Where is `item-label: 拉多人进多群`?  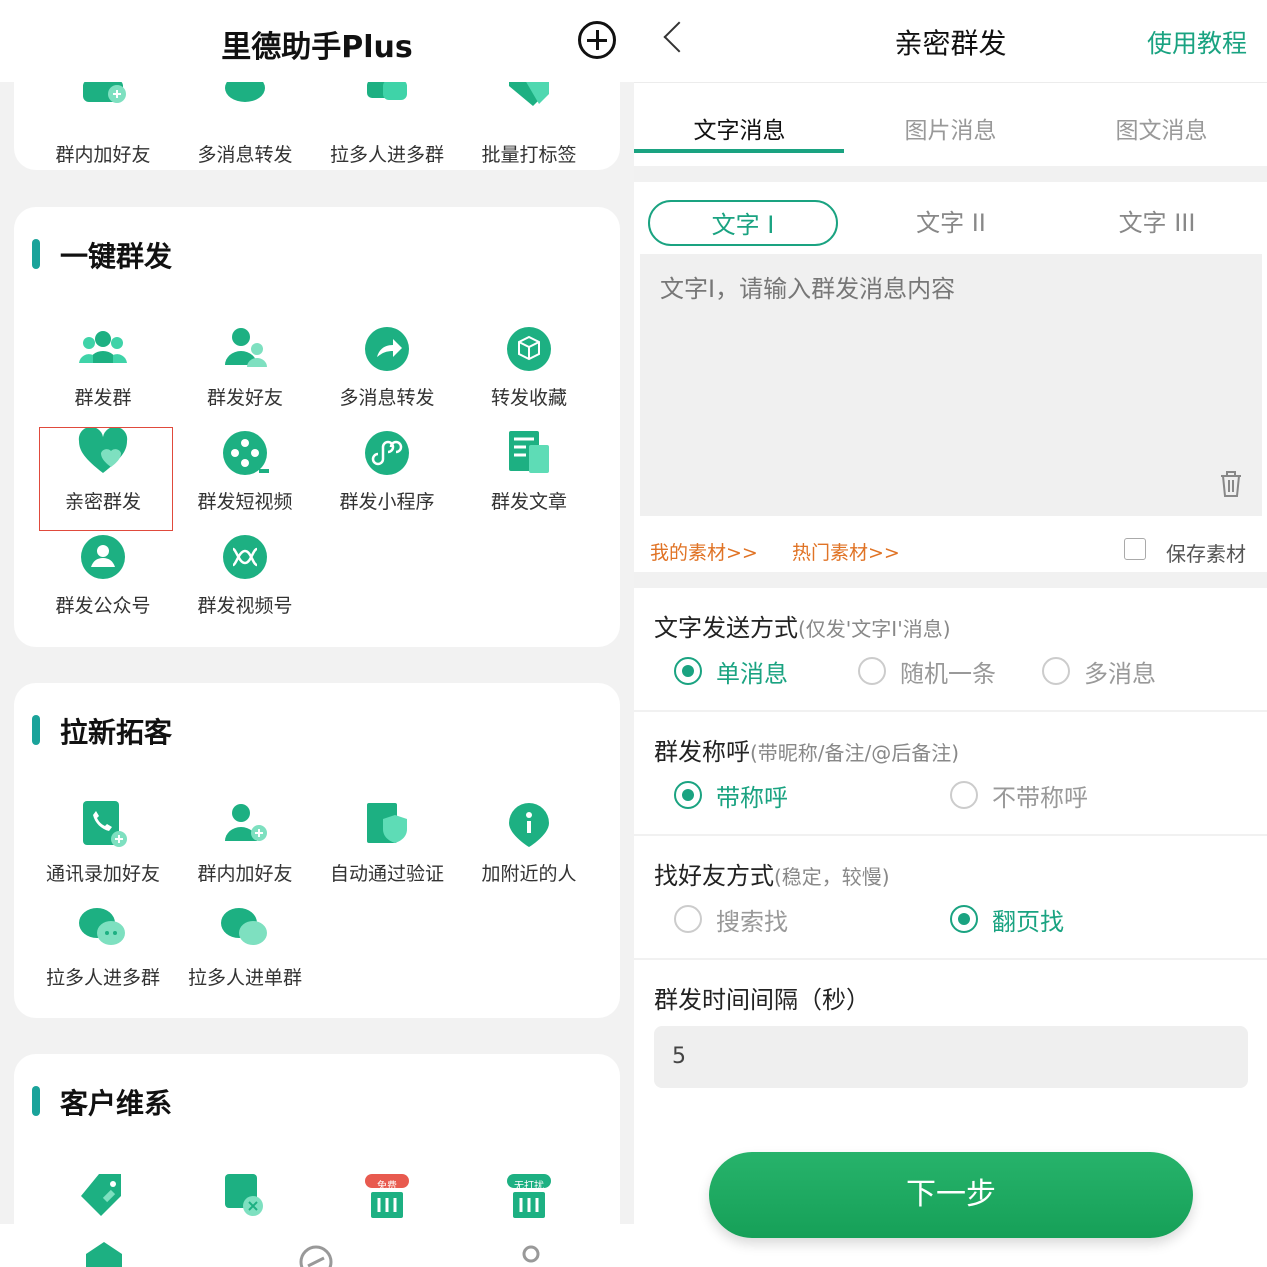
item-label: 拉多人进多群 is located at coordinates (102, 978).